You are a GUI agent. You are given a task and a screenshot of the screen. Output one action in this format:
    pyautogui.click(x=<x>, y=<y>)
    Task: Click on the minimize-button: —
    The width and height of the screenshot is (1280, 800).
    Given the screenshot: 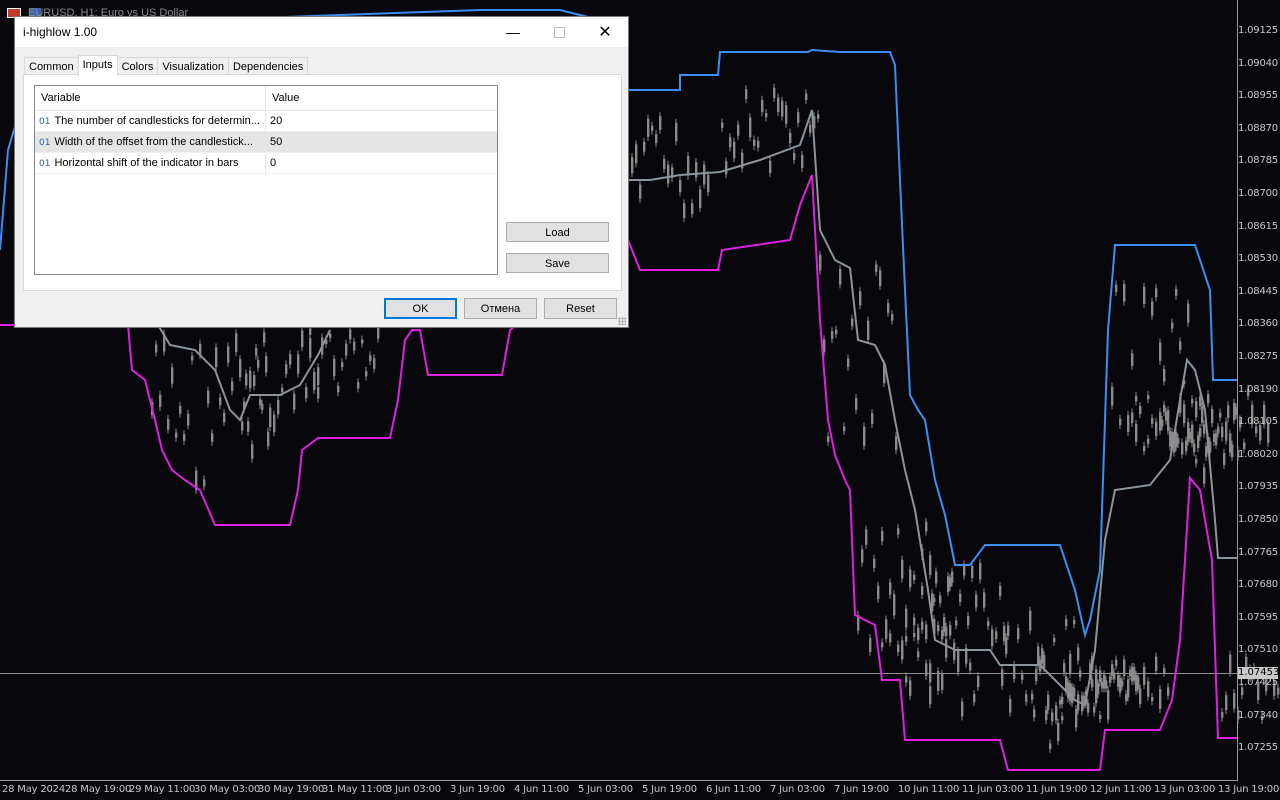 What is the action you would take?
    pyautogui.click(x=513, y=32)
    